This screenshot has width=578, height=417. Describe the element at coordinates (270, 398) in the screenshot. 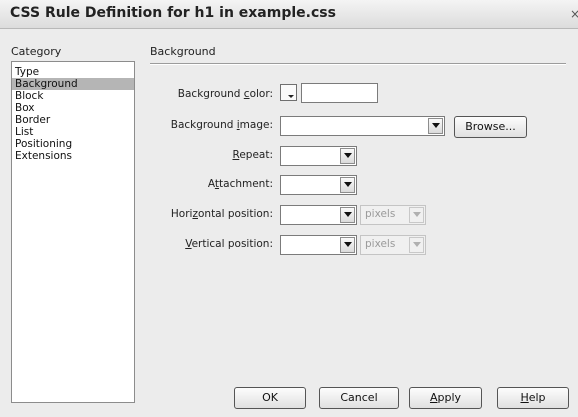

I see `ok-button: OK` at that location.